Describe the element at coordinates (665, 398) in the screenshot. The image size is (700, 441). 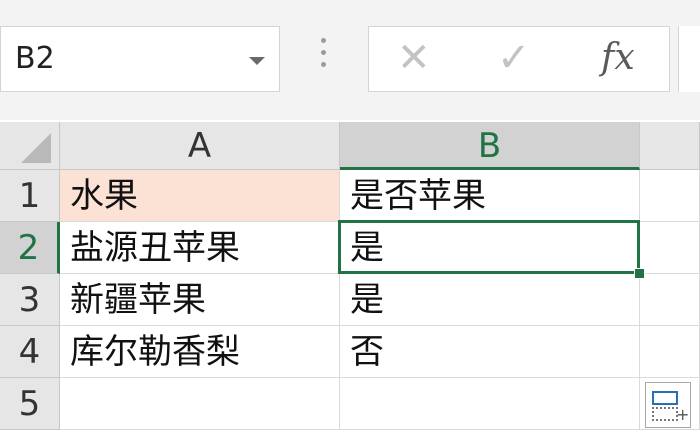
I see `table-icon` at that location.